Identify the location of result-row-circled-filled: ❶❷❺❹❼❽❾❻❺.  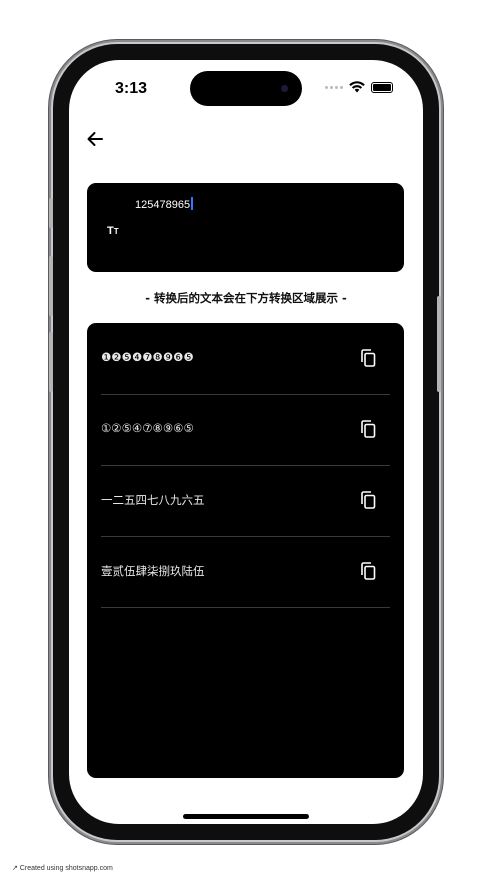
(245, 359).